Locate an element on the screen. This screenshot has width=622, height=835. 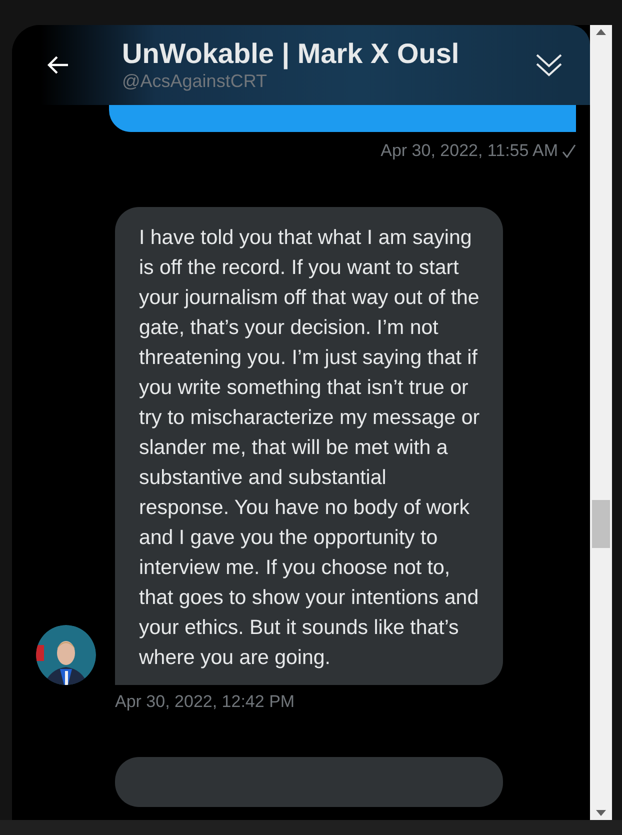
conversation-title: UnWokable | Mark X Ousl is located at coordinates (291, 54).